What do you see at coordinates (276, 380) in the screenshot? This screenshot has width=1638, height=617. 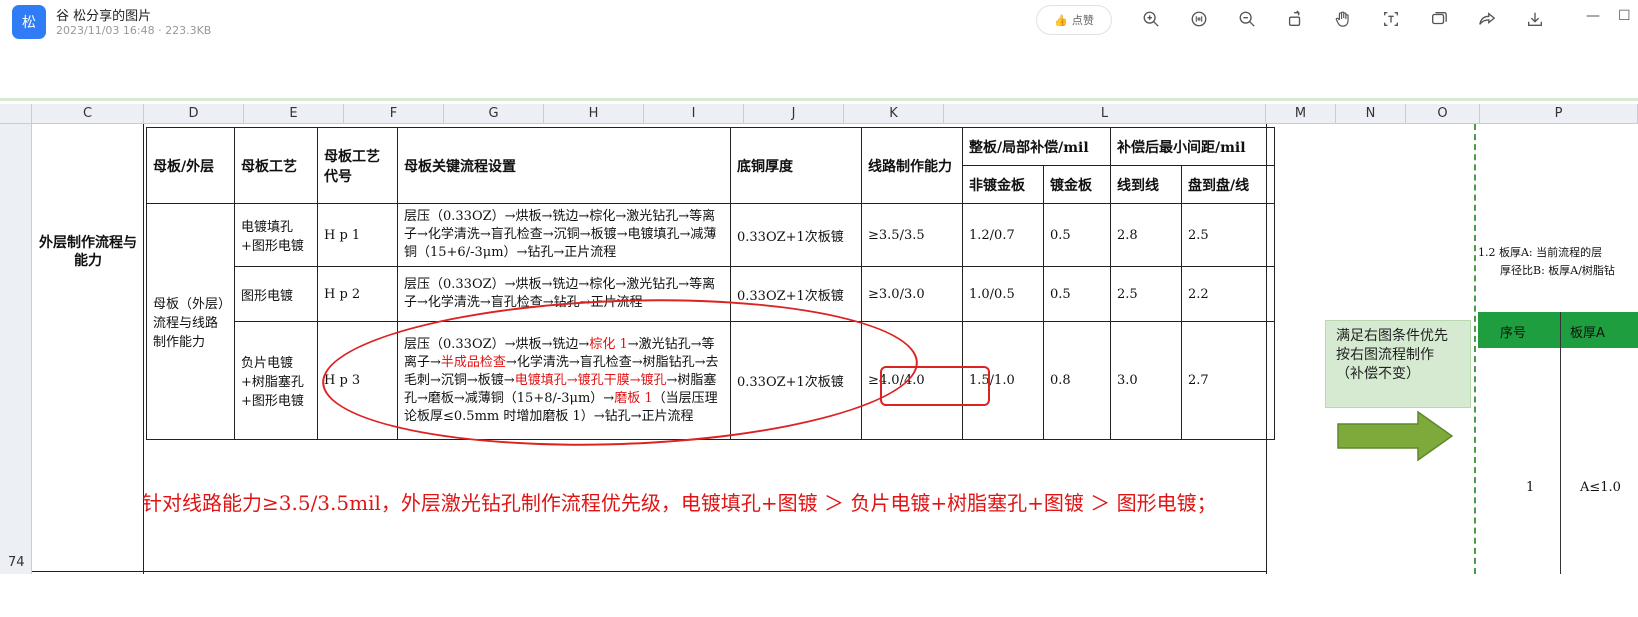 I see `row3-process: 负片电镀+树脂塞孔+图形电镀` at bounding box center [276, 380].